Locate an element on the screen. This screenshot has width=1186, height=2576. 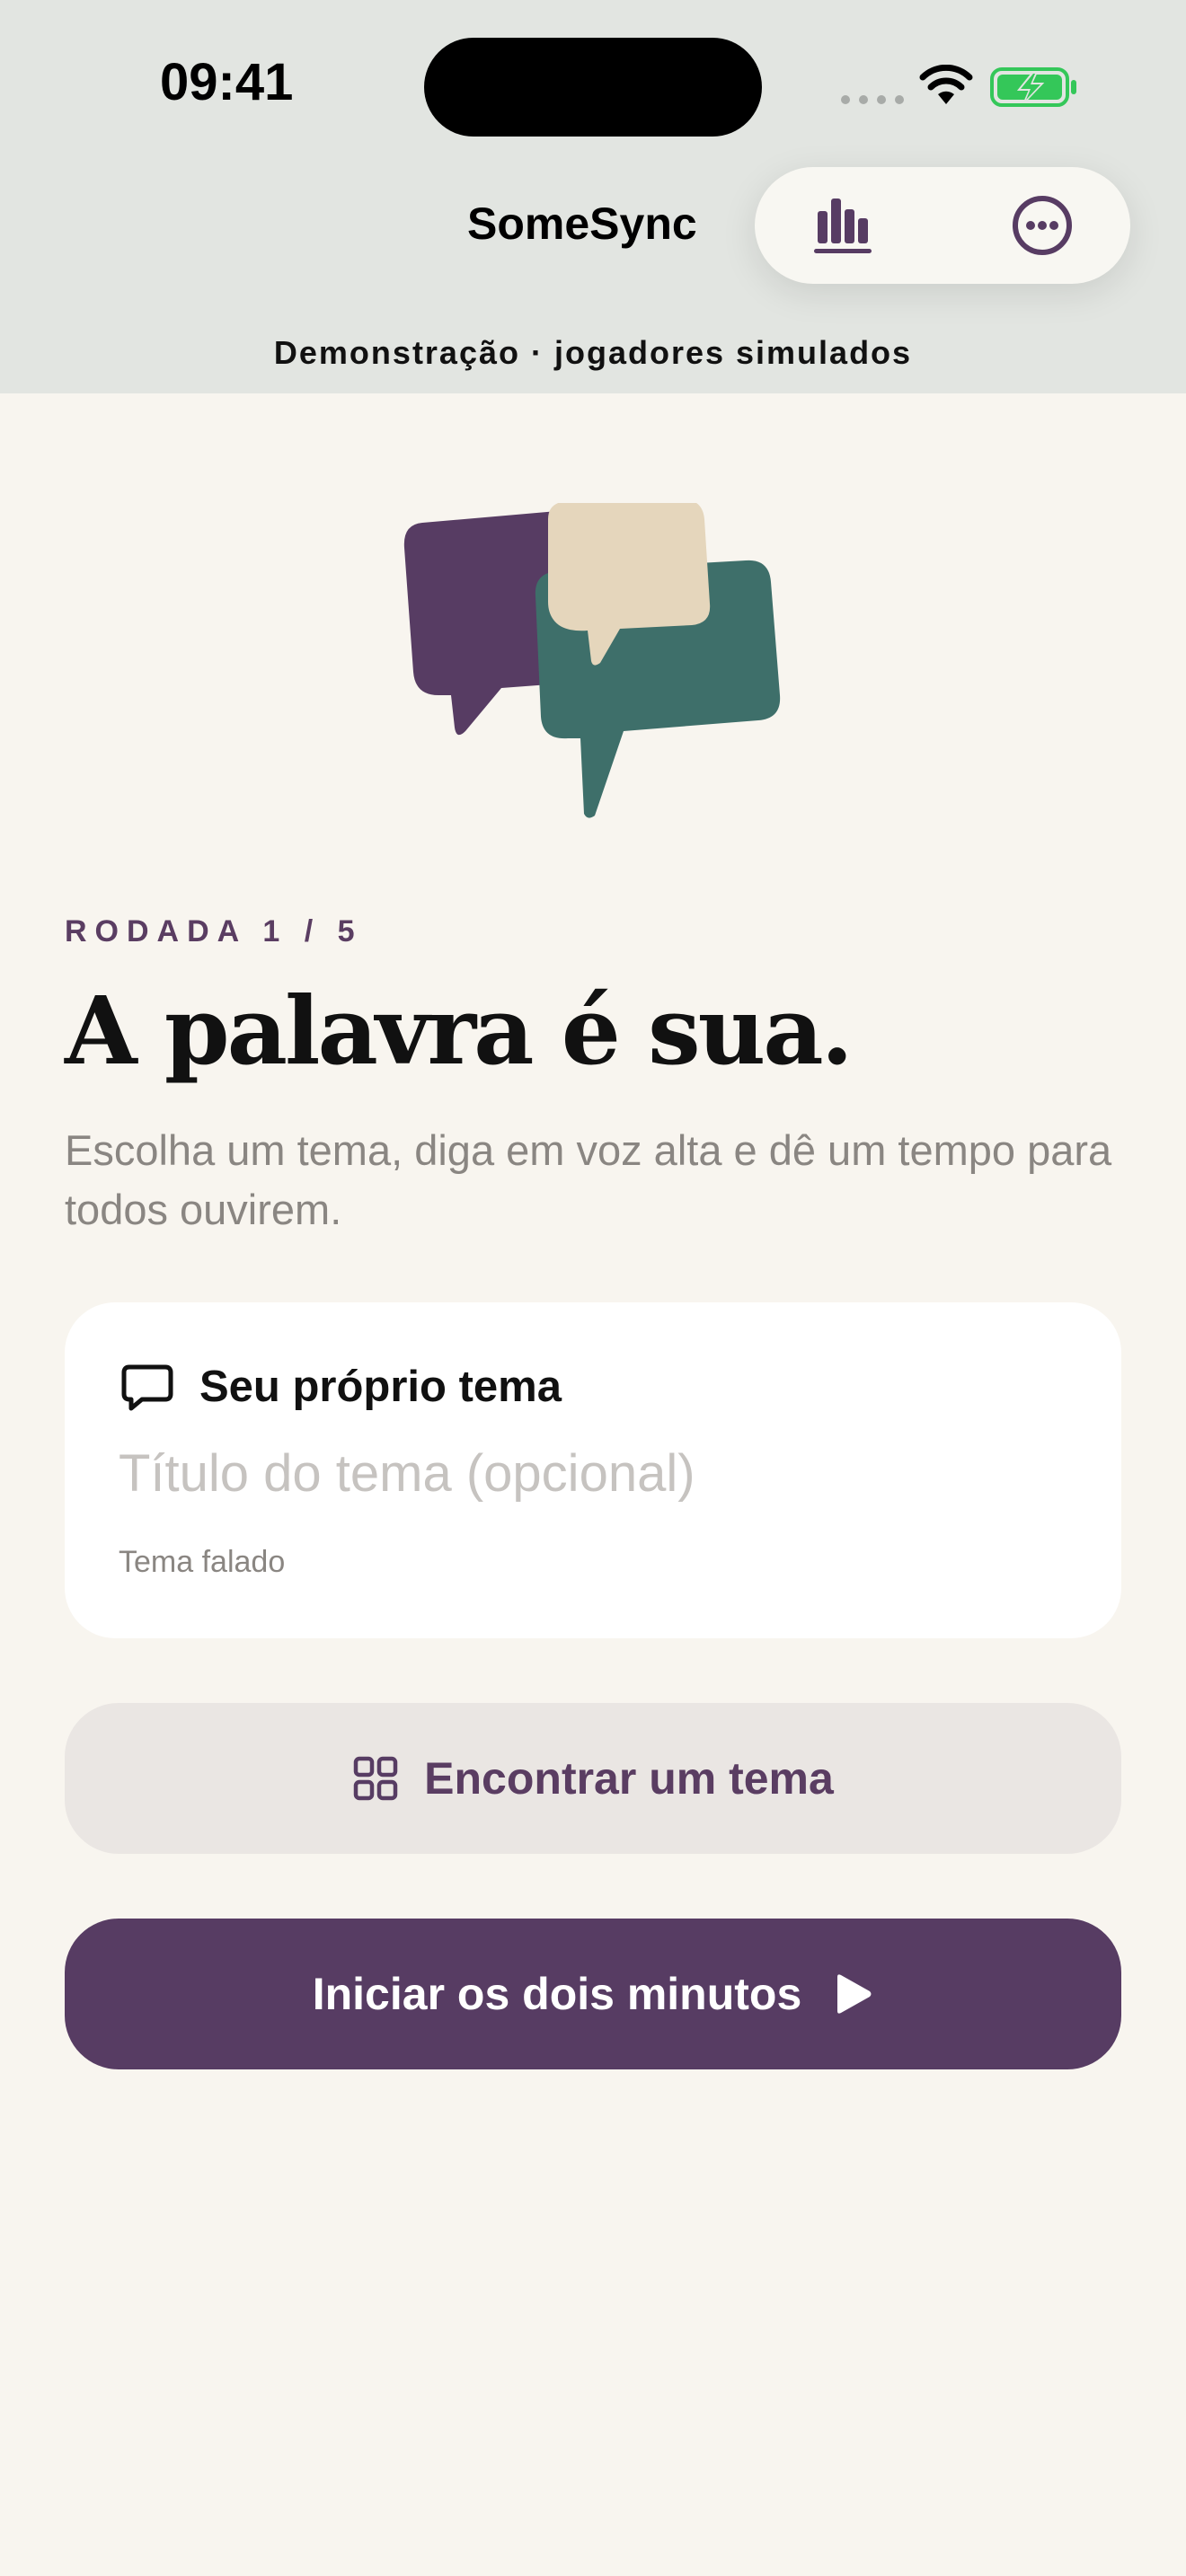
stats-button is located at coordinates (845, 225).